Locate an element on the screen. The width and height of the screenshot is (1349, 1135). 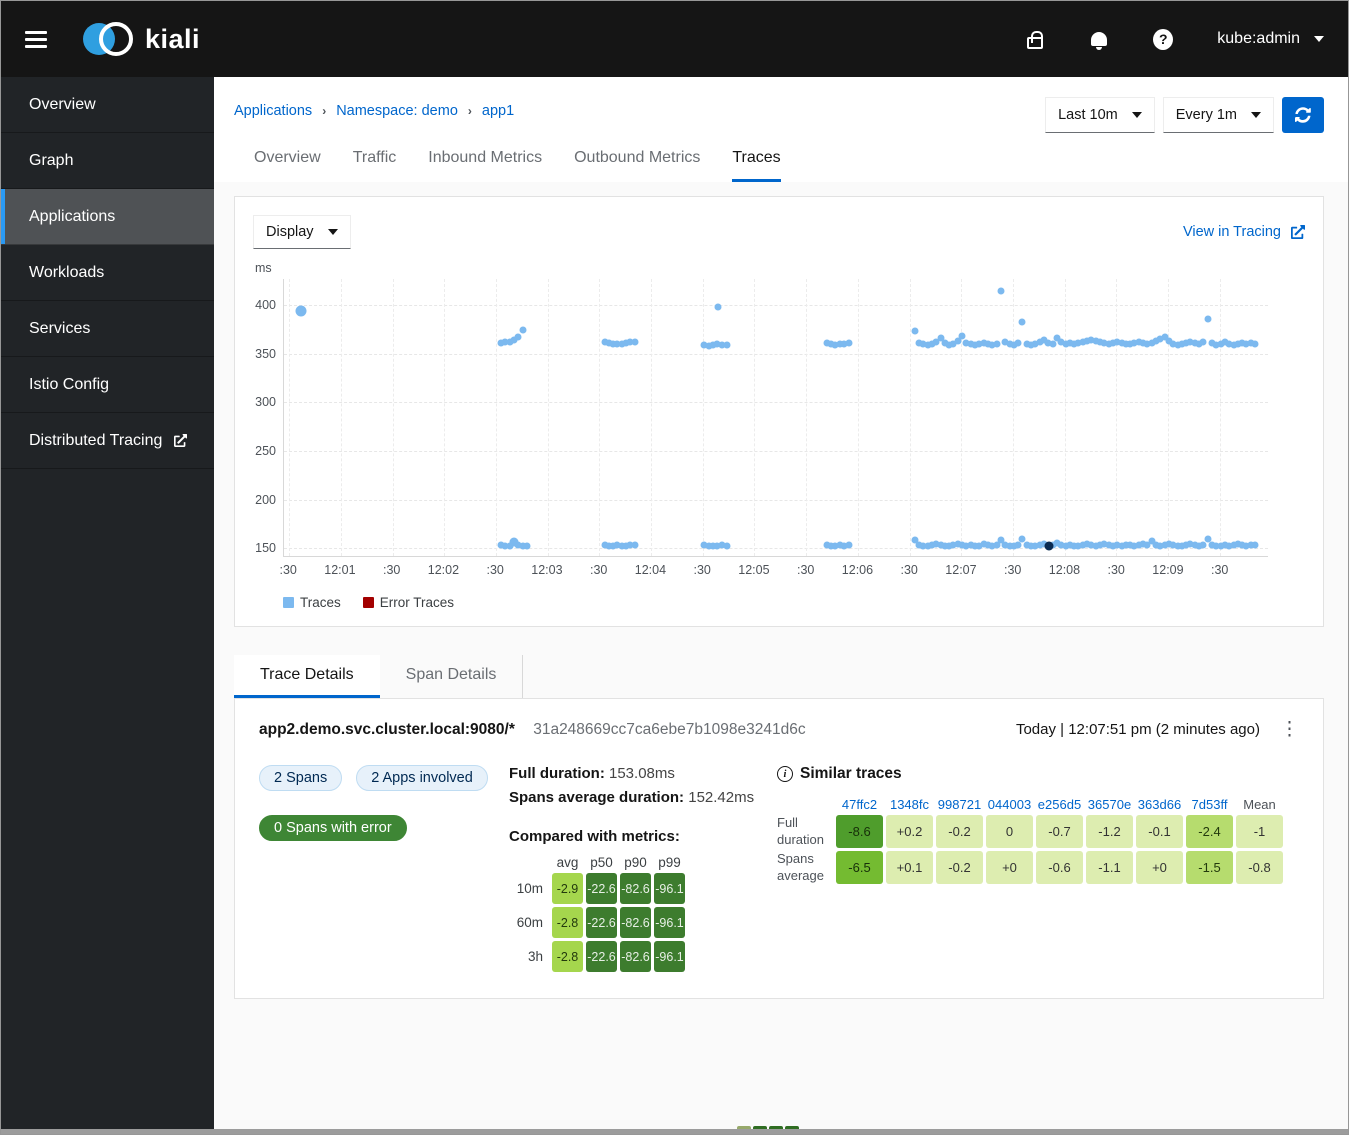
similar-trace-link-044003: 044003 is located at coordinates (1009, 804).